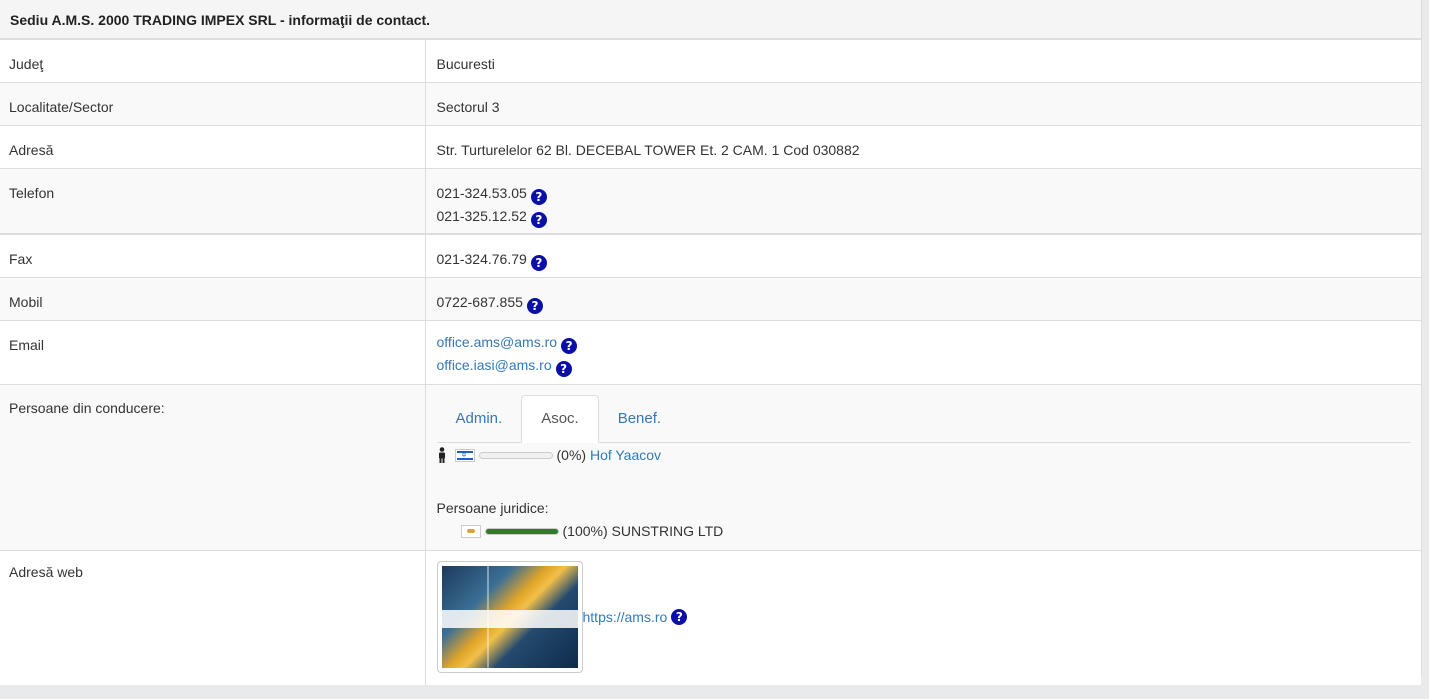 The width and height of the screenshot is (1429, 699). What do you see at coordinates (929, 455) in the screenshot?
I see `person-row: ✡ (0%) Hof Yaacov` at bounding box center [929, 455].